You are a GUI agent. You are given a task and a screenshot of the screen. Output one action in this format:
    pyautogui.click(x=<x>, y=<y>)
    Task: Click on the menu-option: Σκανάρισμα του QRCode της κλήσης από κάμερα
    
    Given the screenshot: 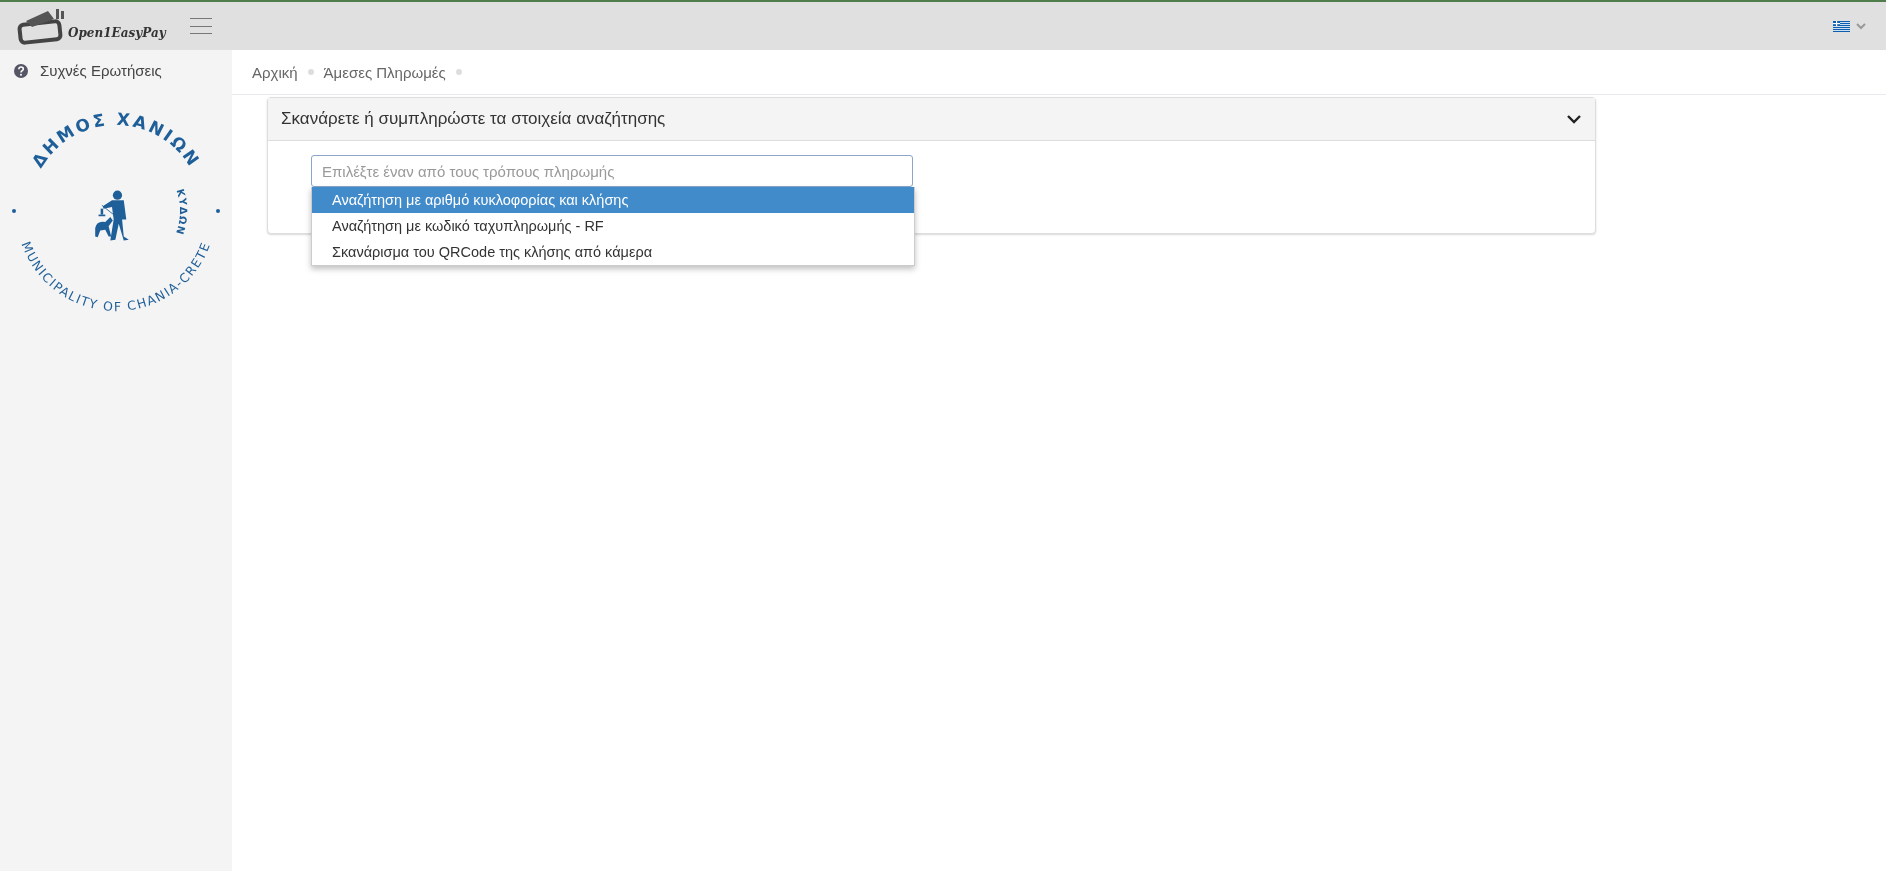 What is the action you would take?
    pyautogui.click(x=613, y=252)
    